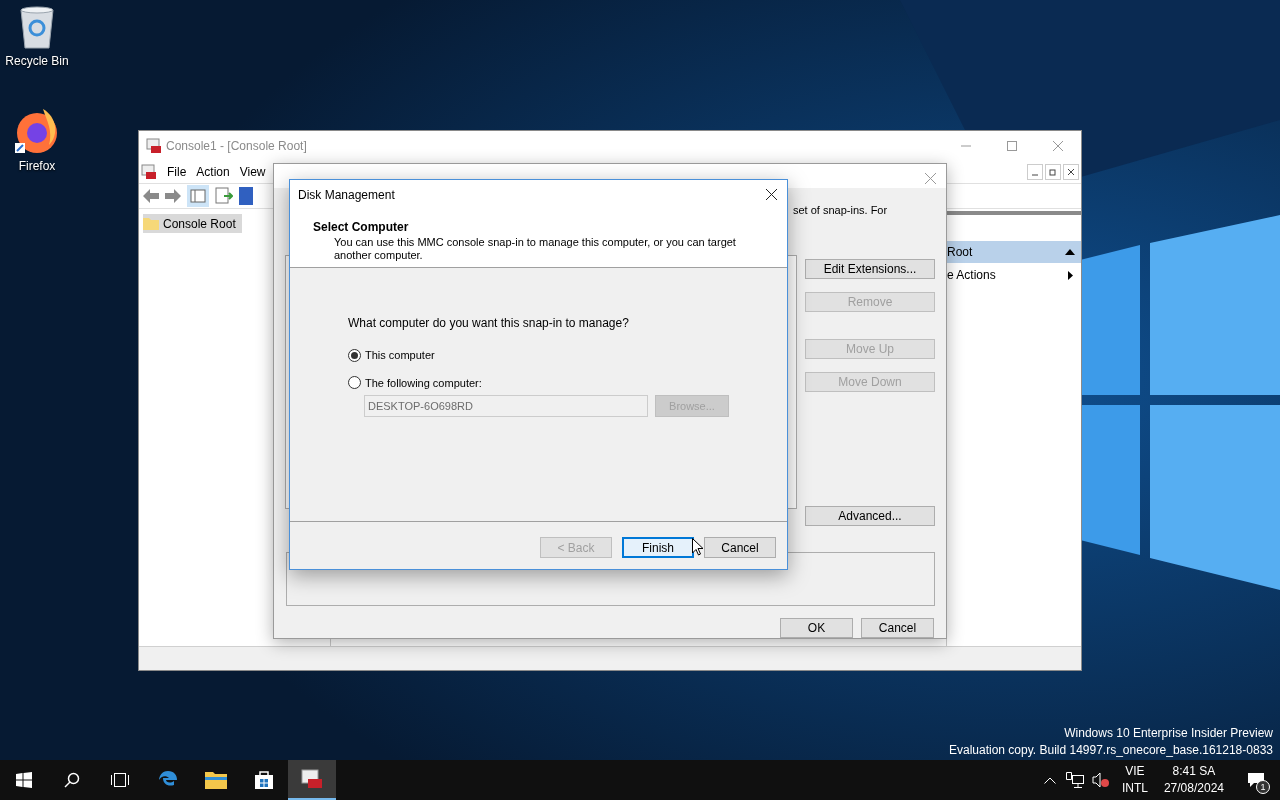 This screenshot has width=1280, height=800. Describe the element at coordinates (252, 172) in the screenshot. I see `menu-item: View` at that location.